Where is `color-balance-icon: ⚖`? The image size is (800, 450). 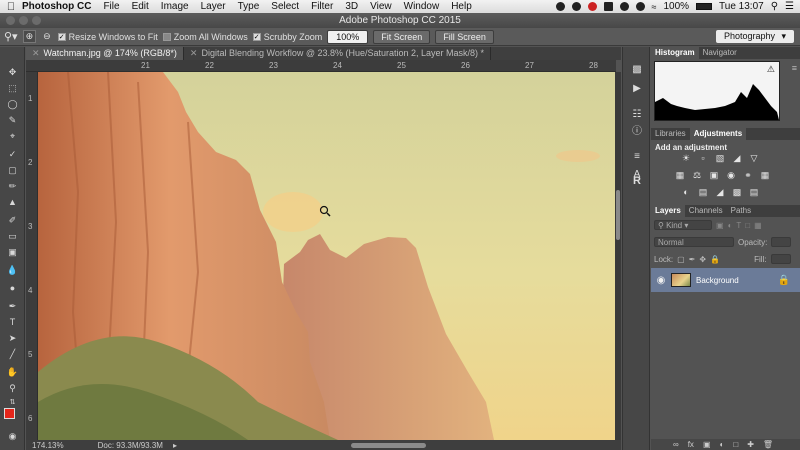 color-balance-icon: ⚖ is located at coordinates (697, 175).